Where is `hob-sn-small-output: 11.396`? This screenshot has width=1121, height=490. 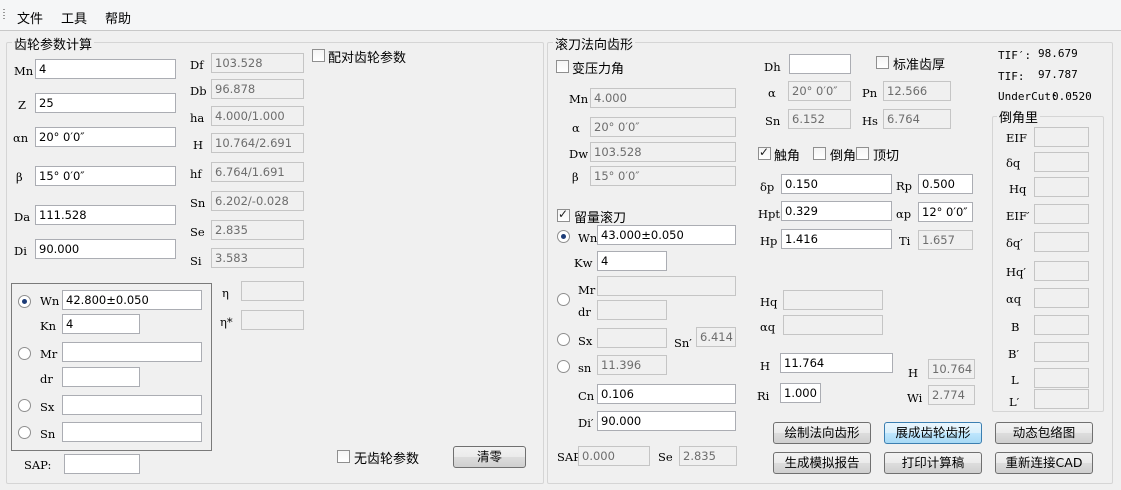
hob-sn-small-output: 11.396 is located at coordinates (632, 365).